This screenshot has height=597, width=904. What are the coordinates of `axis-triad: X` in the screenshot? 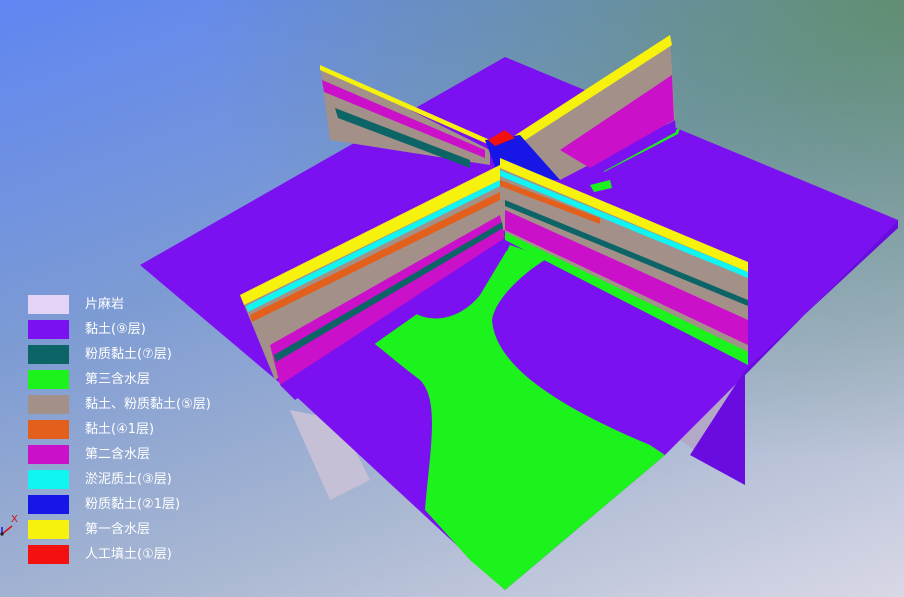 It's located at (12, 526).